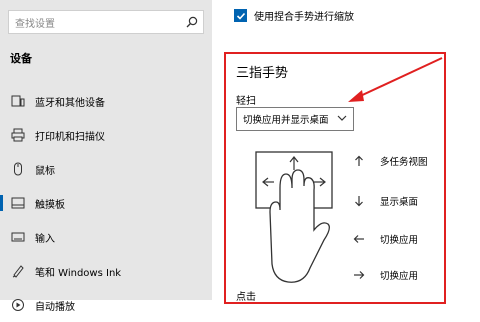 The width and height of the screenshot is (480, 322). What do you see at coordinates (106, 237) in the screenshot?
I see `sidebar-item-input: 输入` at bounding box center [106, 237].